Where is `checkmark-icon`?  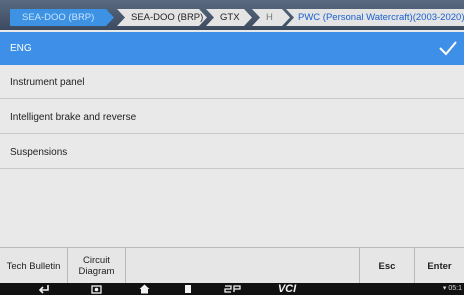
checkmark-icon is located at coordinates (448, 48).